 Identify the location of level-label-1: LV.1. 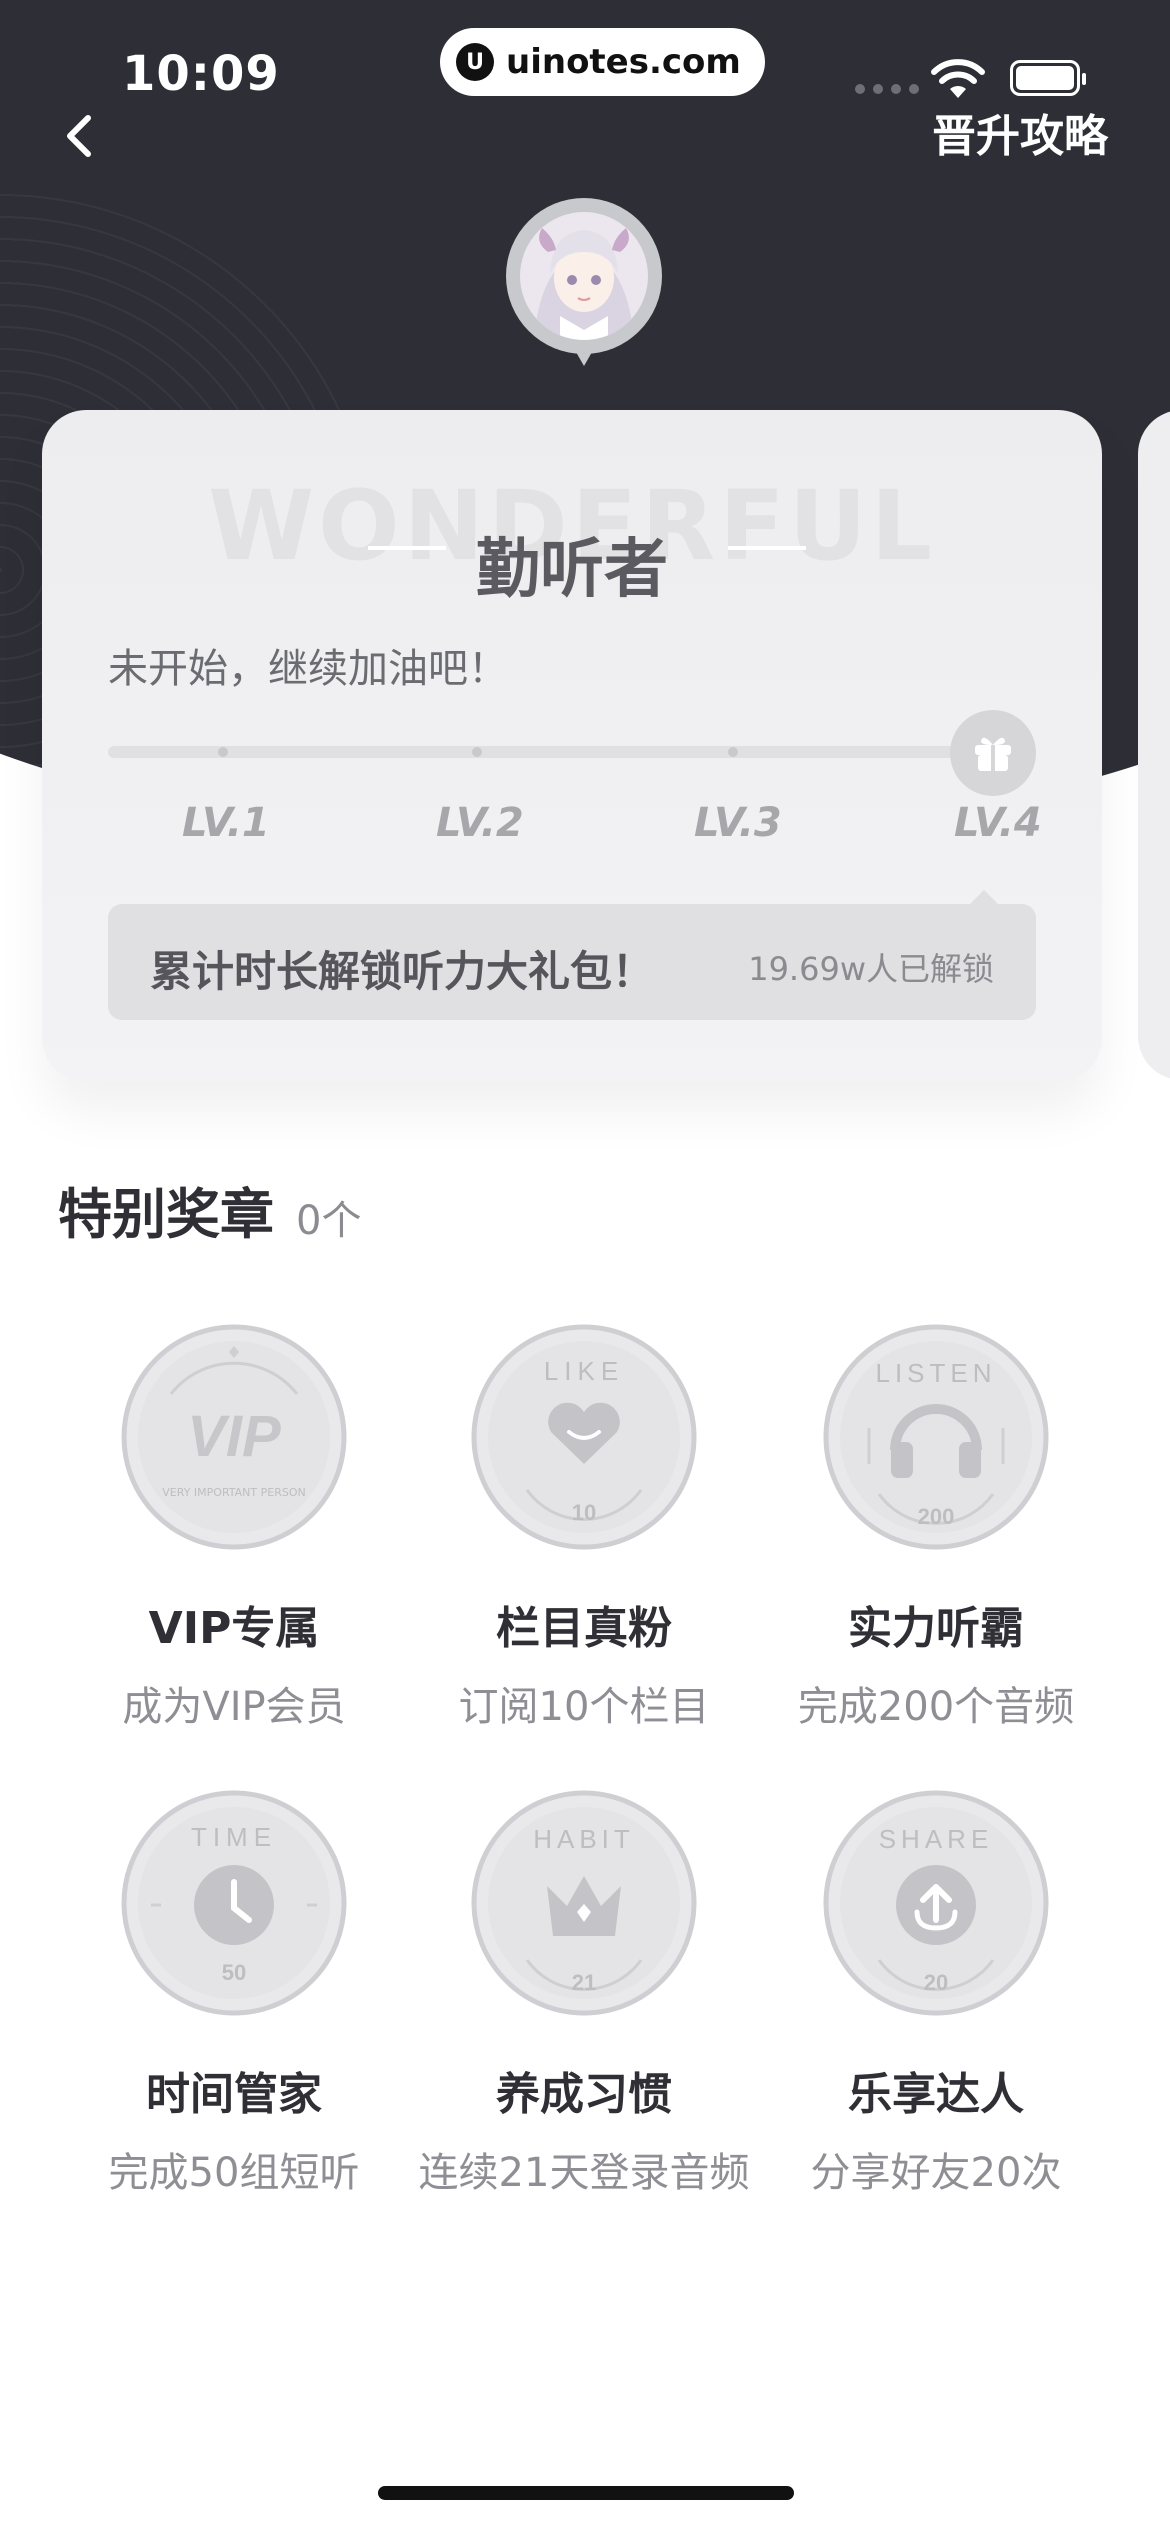
(226, 823).